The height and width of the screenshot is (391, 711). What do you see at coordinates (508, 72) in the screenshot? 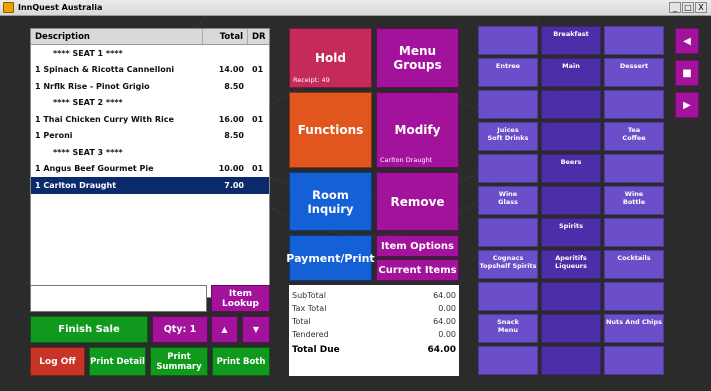
I see `menu-category-button: Entree` at bounding box center [508, 72].